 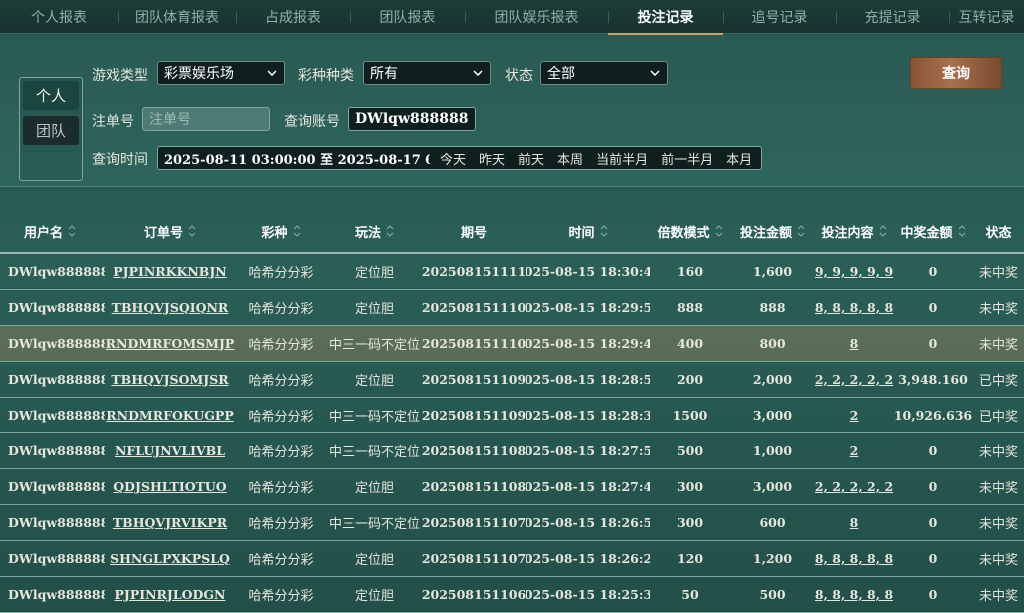 What do you see at coordinates (170, 231) in the screenshot?
I see `column-header: 订单号` at bounding box center [170, 231].